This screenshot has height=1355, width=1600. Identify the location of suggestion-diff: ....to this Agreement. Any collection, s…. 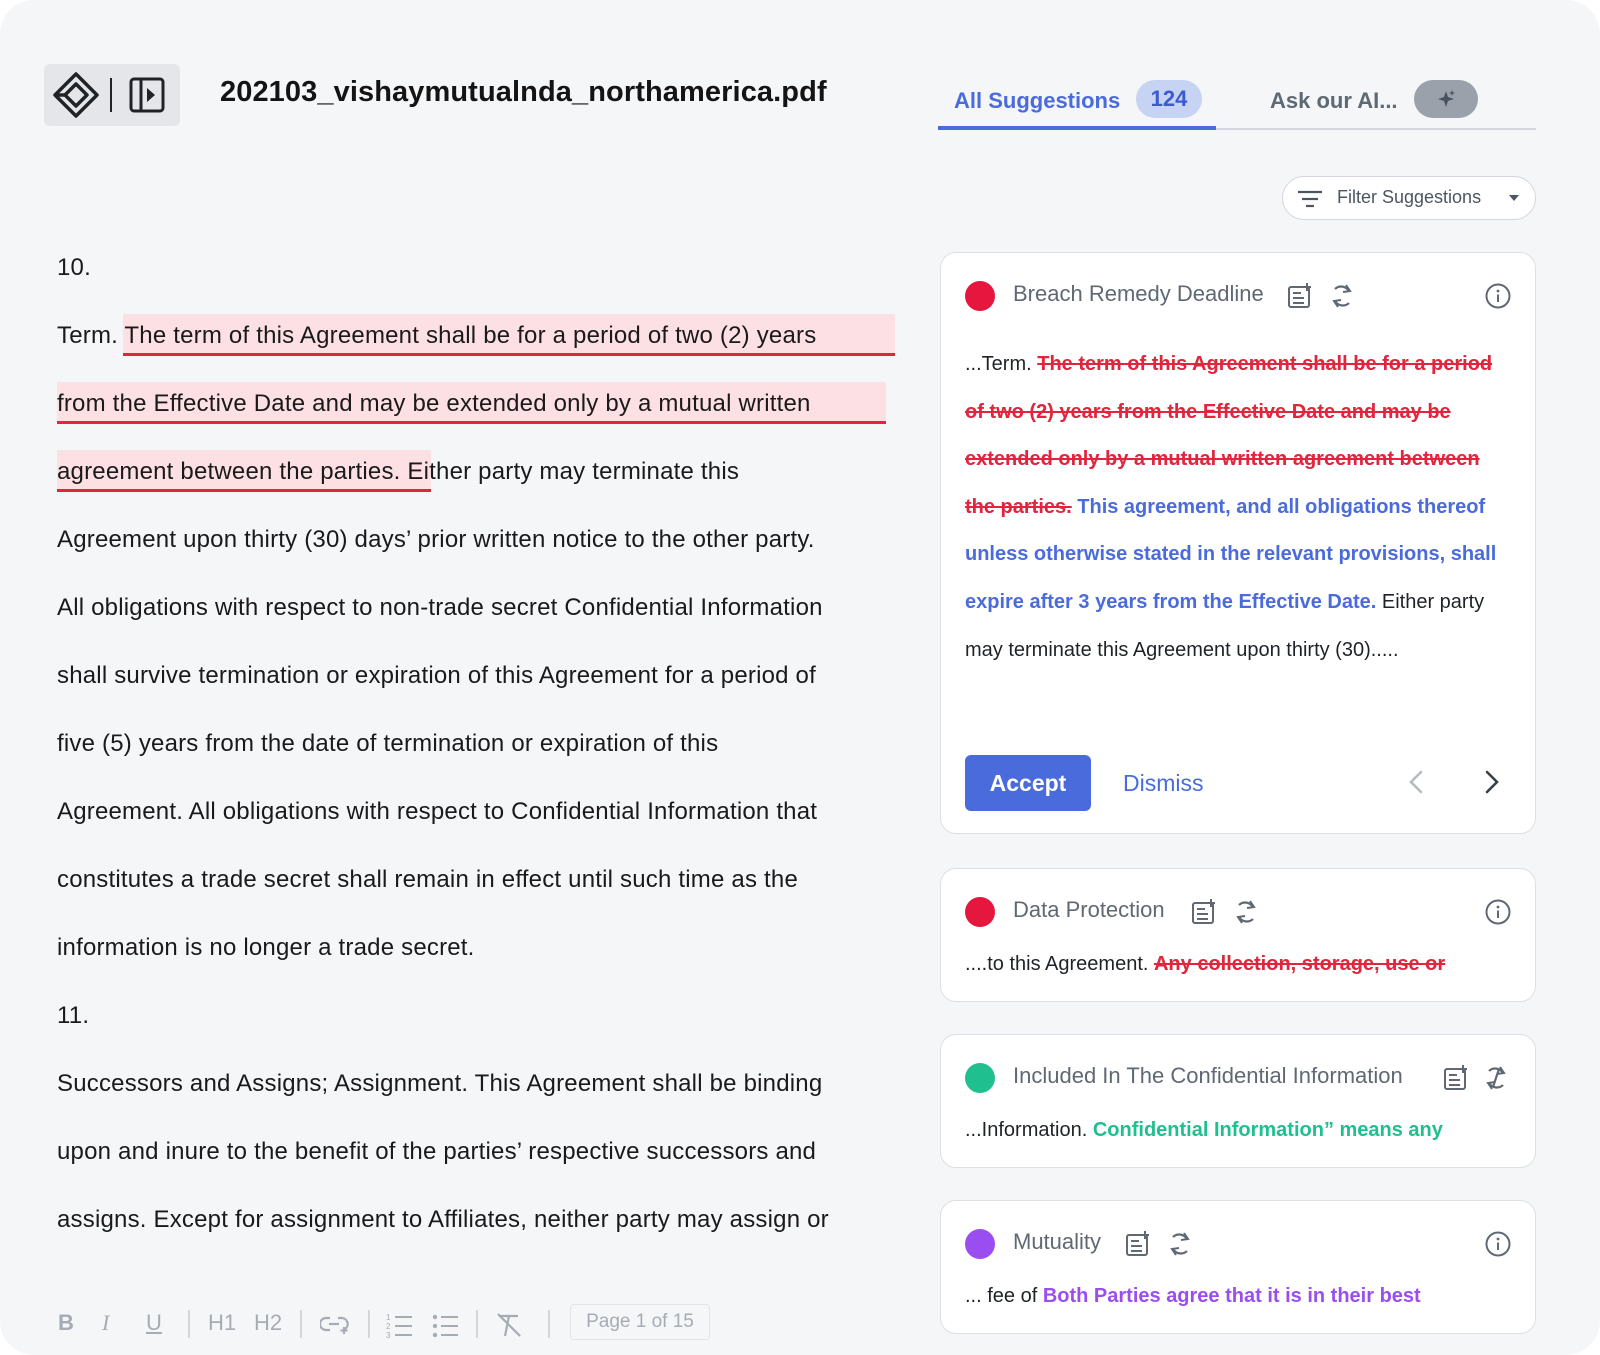
(1240, 965).